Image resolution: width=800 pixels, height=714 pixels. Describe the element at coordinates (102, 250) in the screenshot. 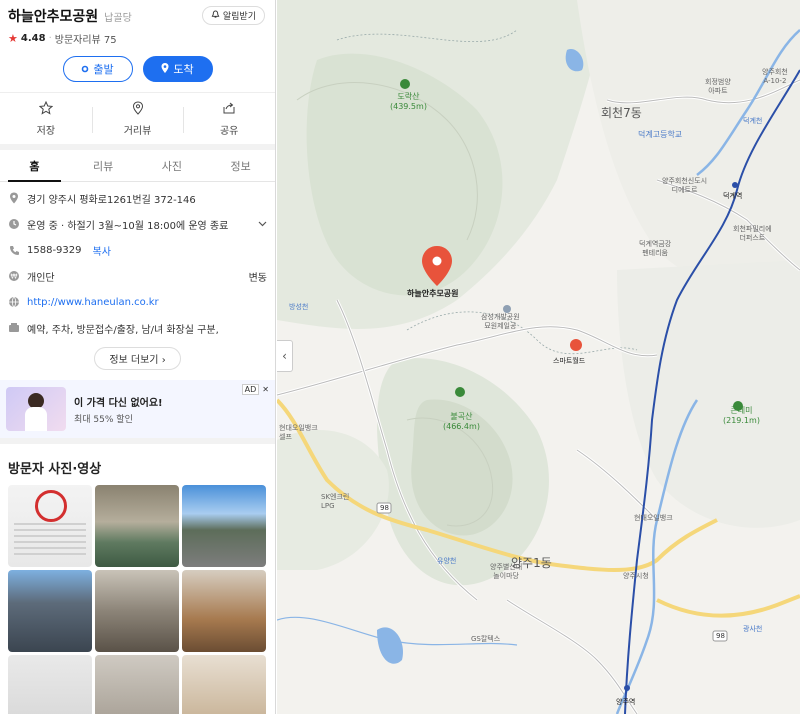

I see `copy-phone-button: 복사` at that location.